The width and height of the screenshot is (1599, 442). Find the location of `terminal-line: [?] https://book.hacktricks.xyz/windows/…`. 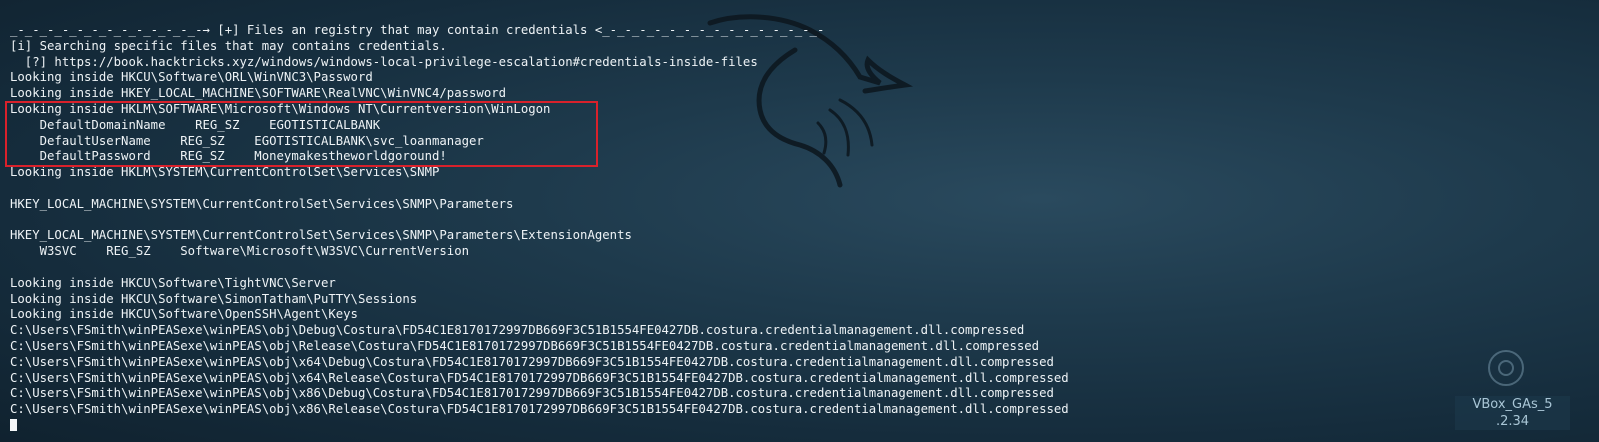

terminal-line: [?] https://book.hacktricks.xyz/windows/… is located at coordinates (384, 61).